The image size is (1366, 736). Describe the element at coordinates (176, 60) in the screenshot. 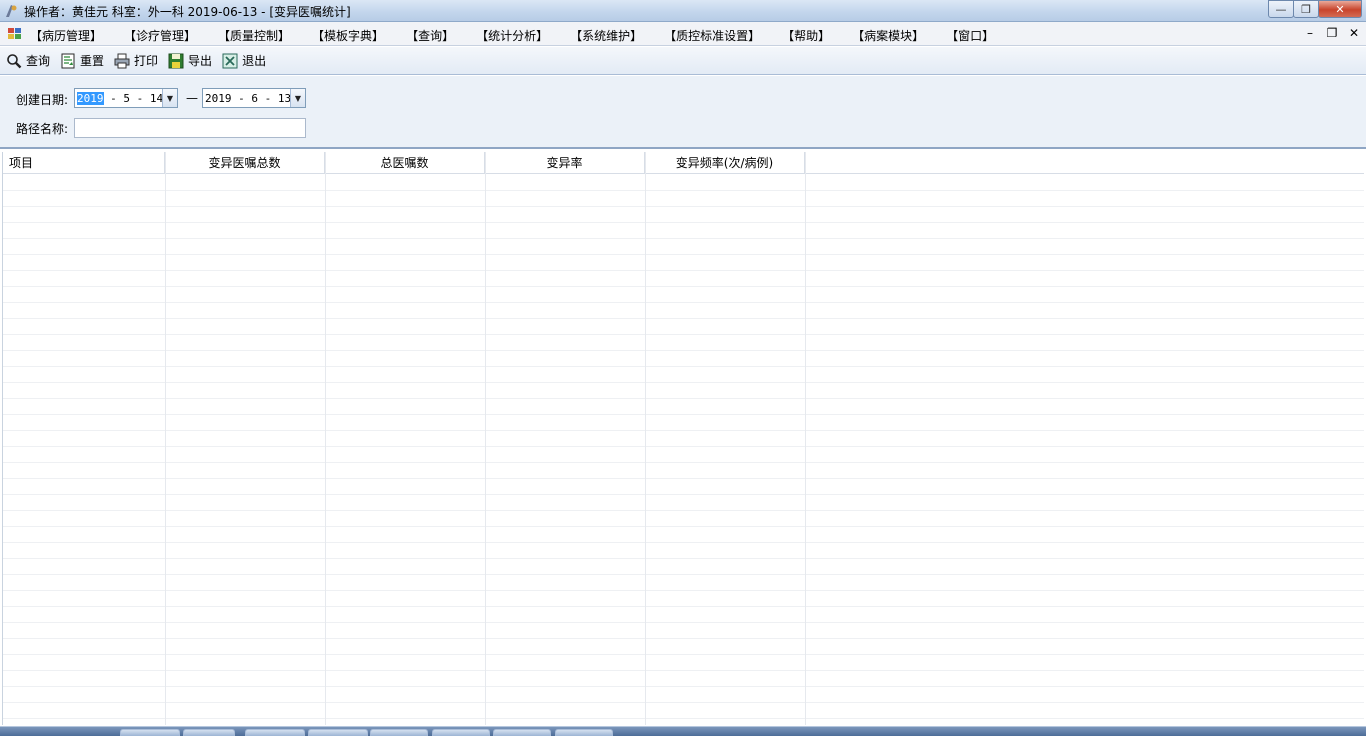

I see `floppy-disk-icon` at that location.